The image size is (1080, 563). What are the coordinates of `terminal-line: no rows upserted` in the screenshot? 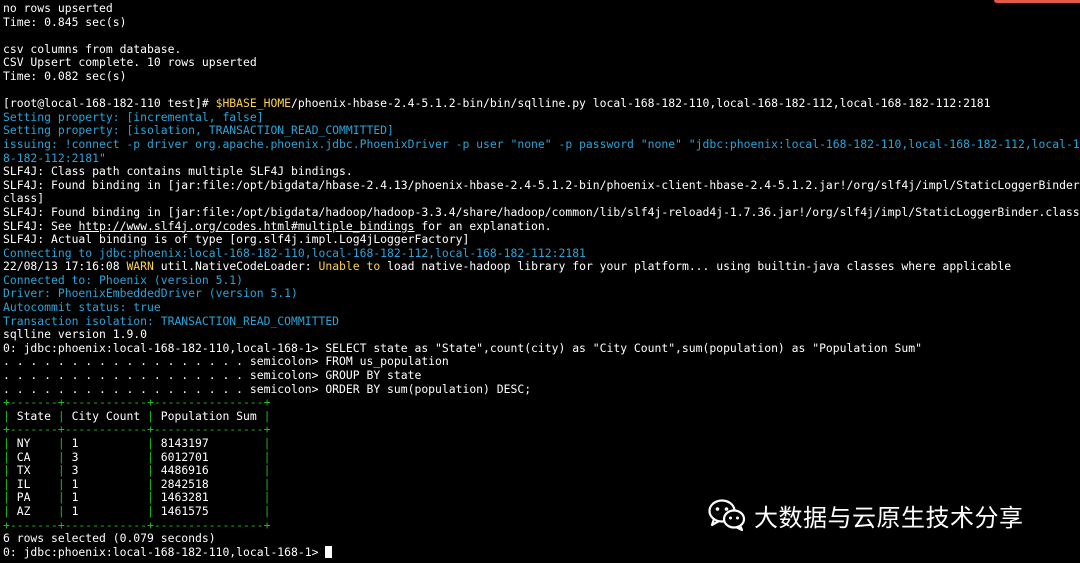 It's located at (541, 9).